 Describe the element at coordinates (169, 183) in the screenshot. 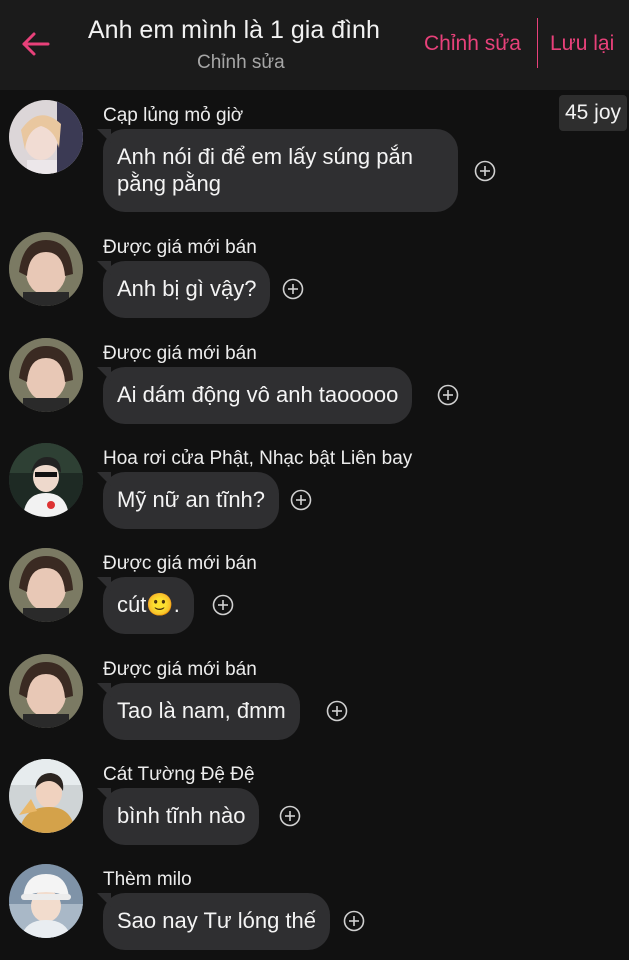

I see `message-text-line: pằng pằng` at that location.